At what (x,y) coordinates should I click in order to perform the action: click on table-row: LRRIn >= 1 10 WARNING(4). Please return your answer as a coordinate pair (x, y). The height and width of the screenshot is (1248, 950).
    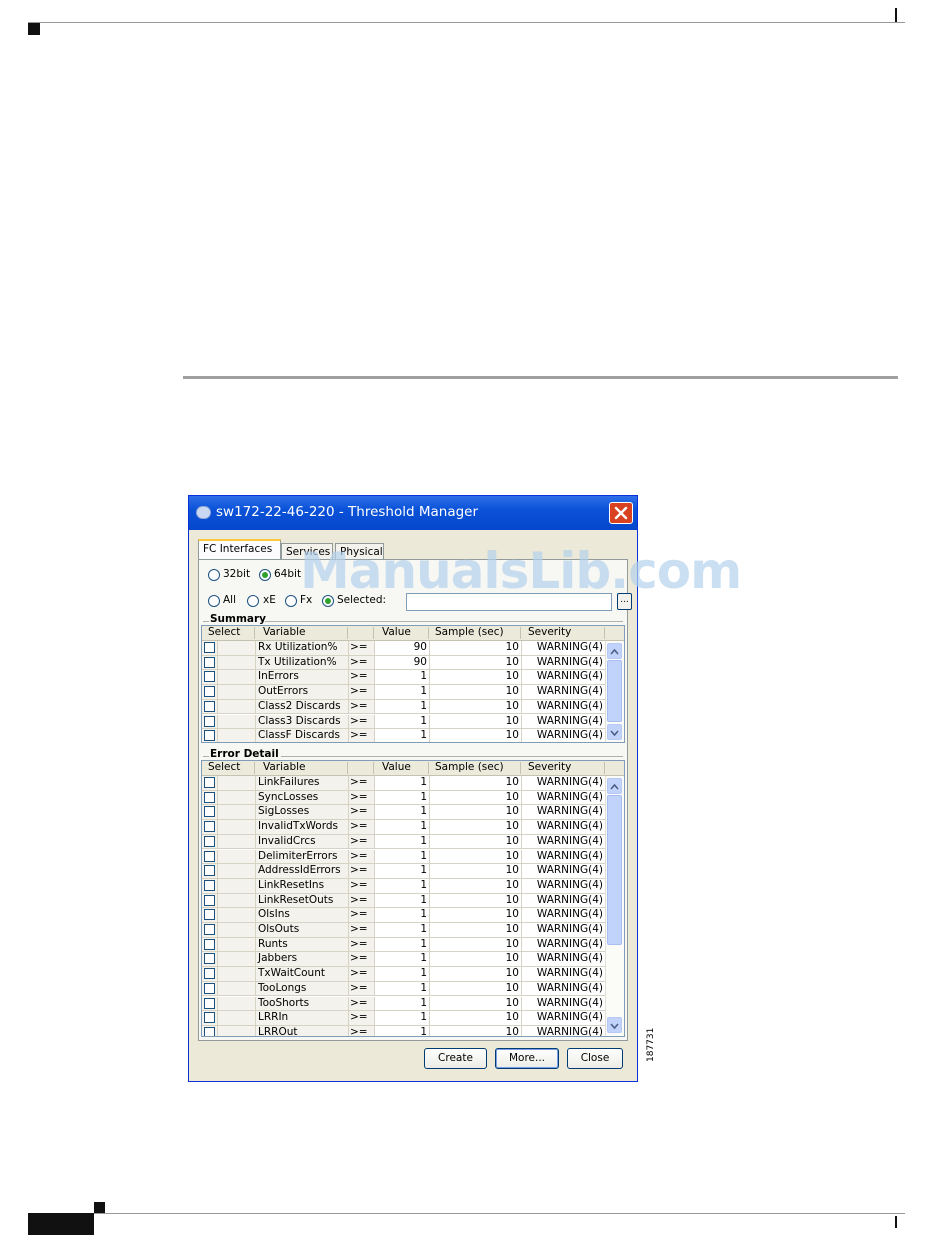
    Looking at the image, I should click on (404, 1018).